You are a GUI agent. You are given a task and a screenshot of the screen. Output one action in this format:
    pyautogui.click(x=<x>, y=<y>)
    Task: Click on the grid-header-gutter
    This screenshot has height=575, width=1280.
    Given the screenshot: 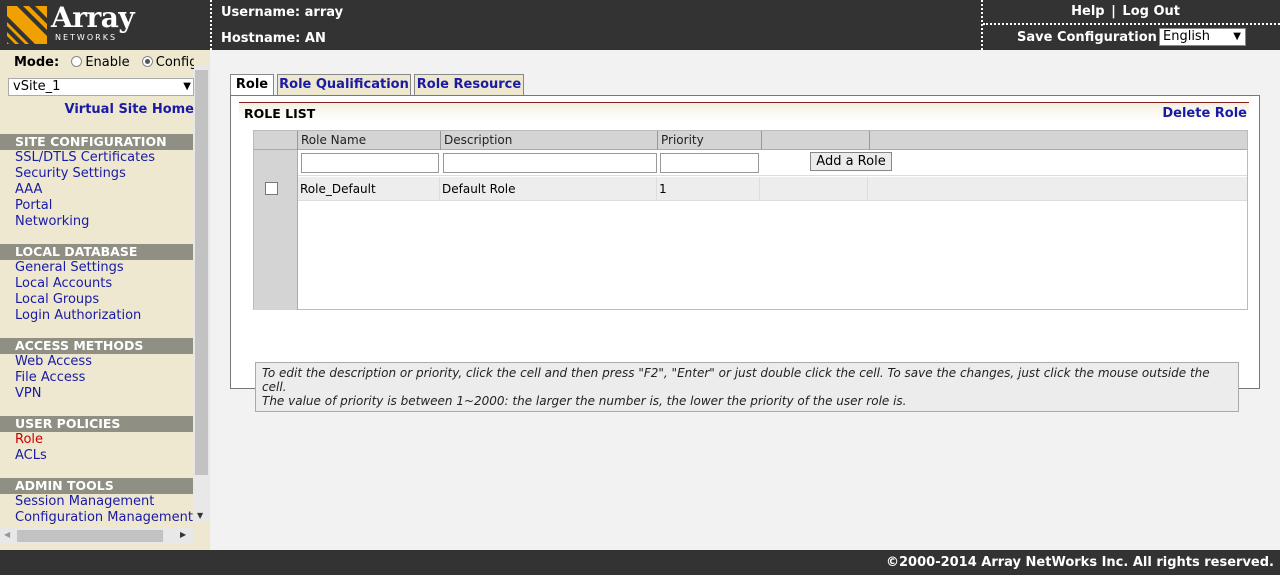 What is the action you would take?
    pyautogui.click(x=276, y=140)
    